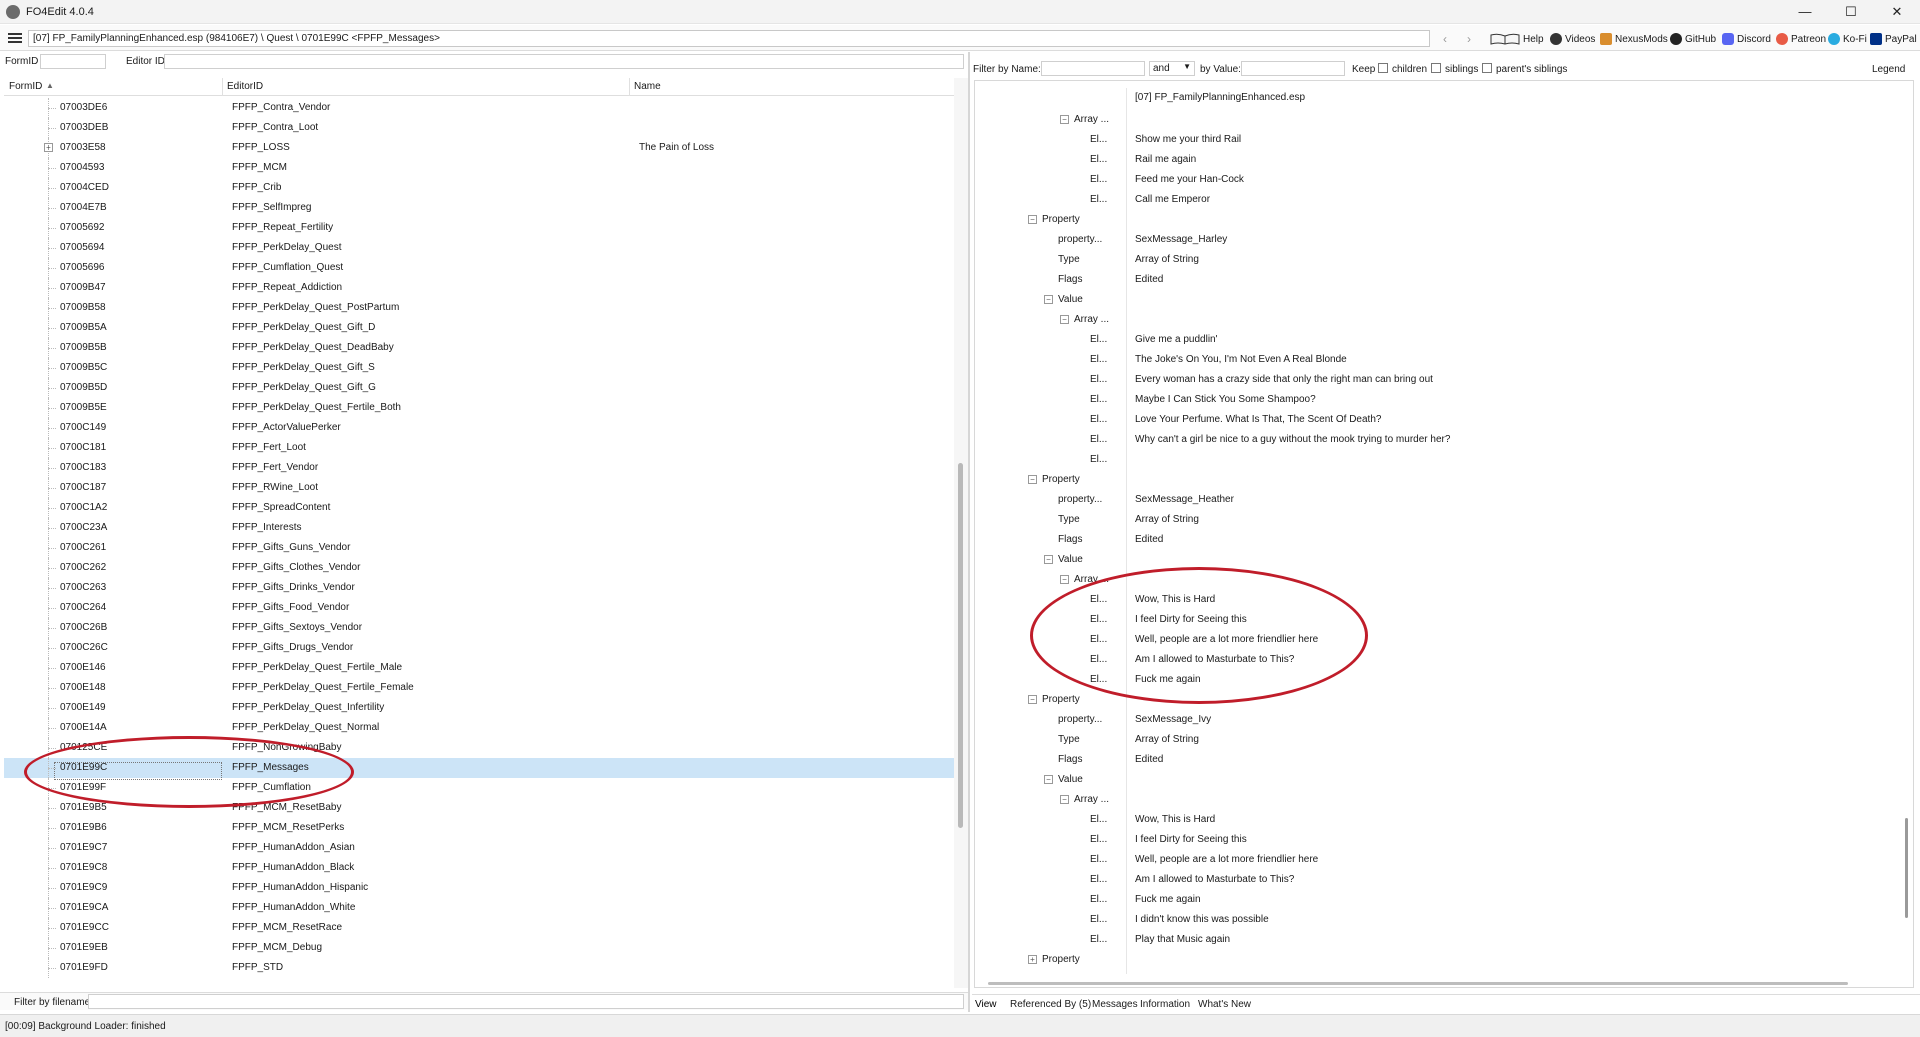 The image size is (1920, 1037). What do you see at coordinates (1115, 1004) in the screenshot?
I see `tab-messages: Messages` at bounding box center [1115, 1004].